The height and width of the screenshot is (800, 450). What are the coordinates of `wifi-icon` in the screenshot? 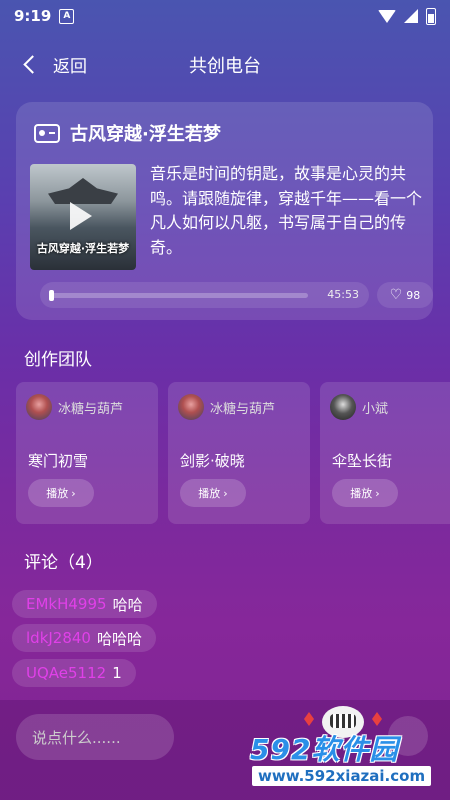 It's located at (387, 16).